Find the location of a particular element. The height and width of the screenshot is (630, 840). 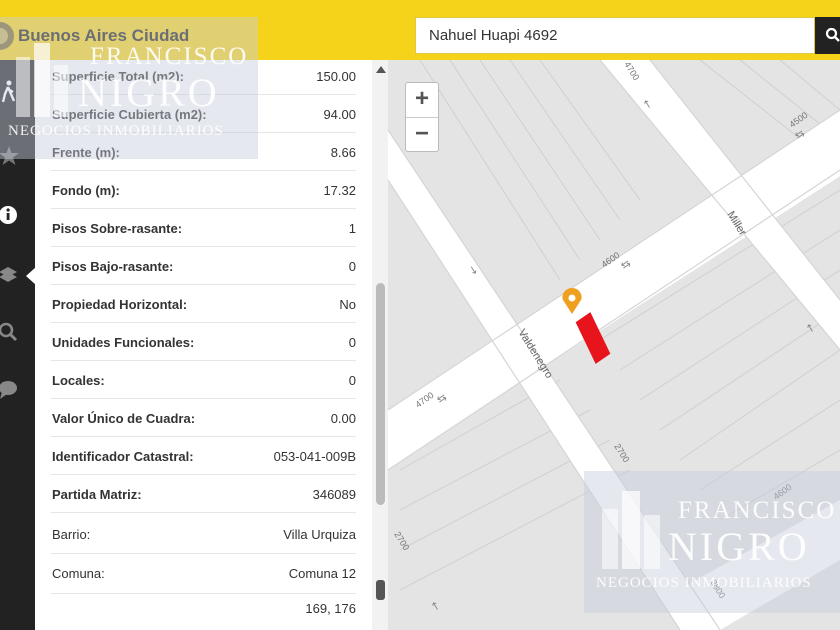

row-label: Propiedad Horizontal: is located at coordinates (120, 304).